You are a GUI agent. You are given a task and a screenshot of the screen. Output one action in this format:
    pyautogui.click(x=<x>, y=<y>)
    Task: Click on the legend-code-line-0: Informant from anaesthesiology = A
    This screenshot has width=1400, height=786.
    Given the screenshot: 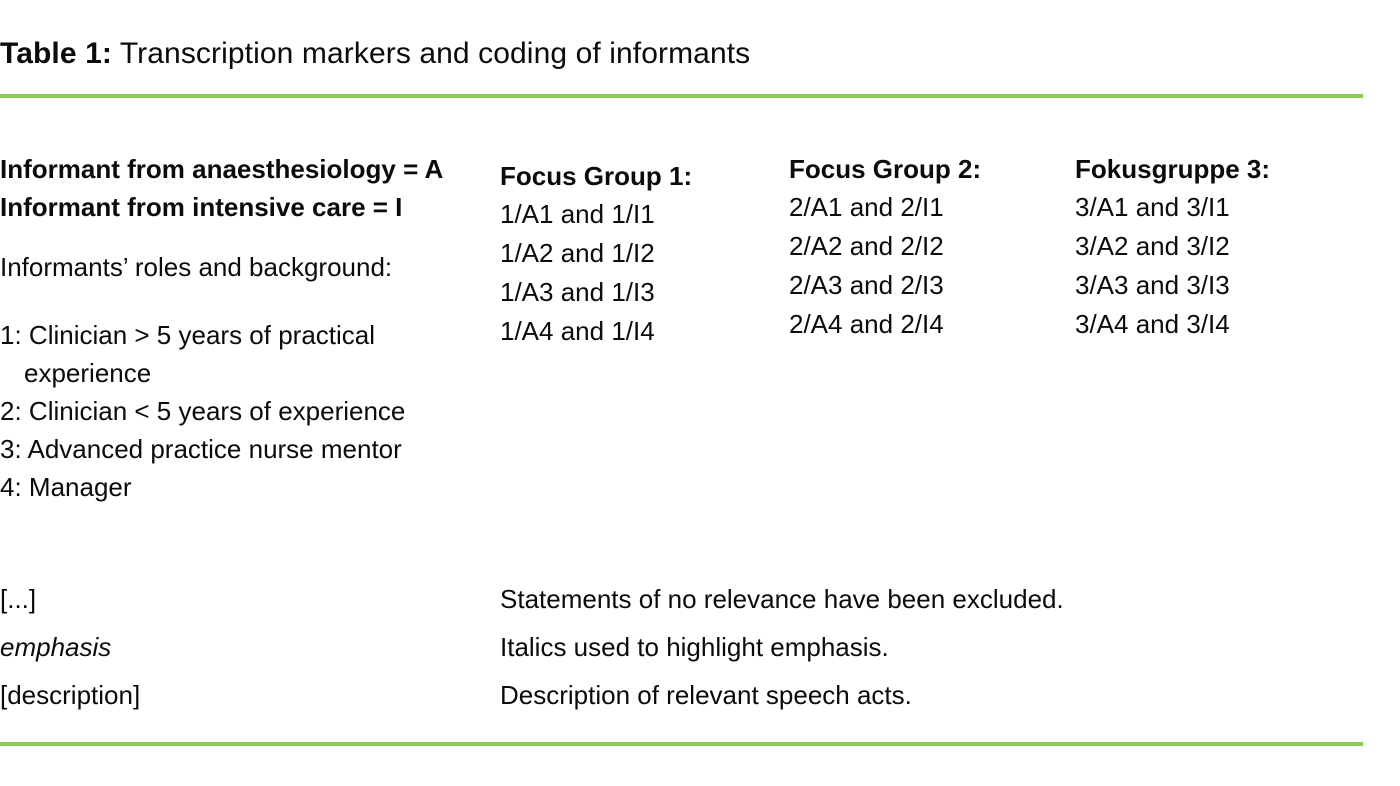 What is the action you would take?
    pyautogui.click(x=222, y=169)
    